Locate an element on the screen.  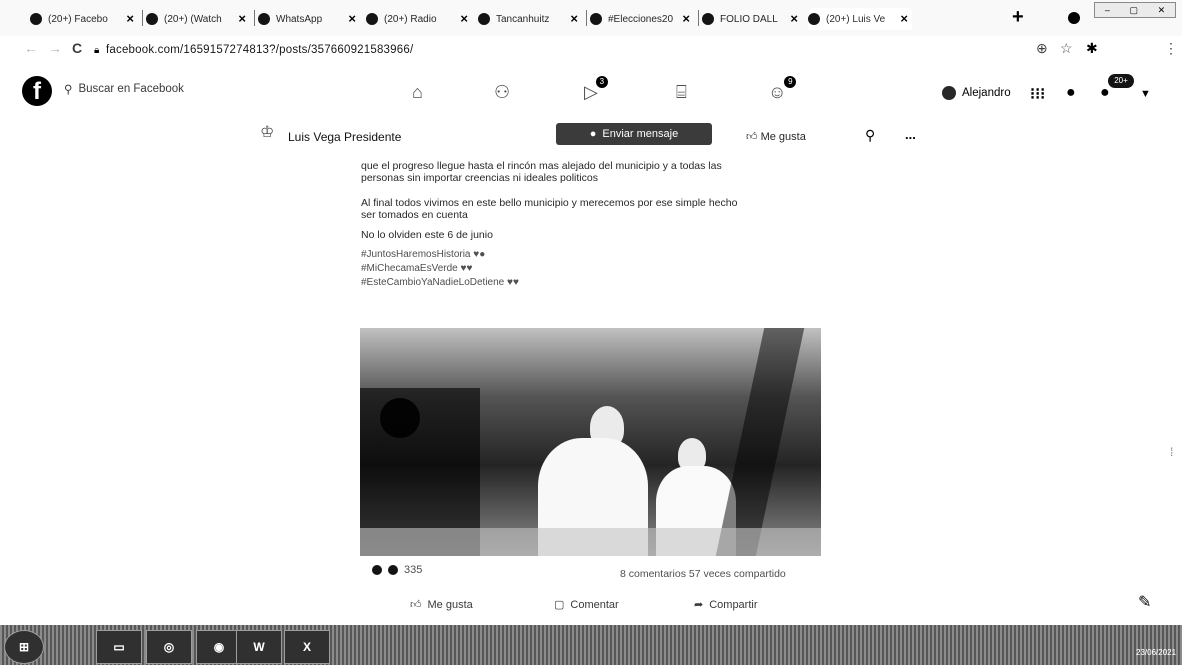
tab-elecciones: #Elecciones20 × is located at coordinates (642, 19).